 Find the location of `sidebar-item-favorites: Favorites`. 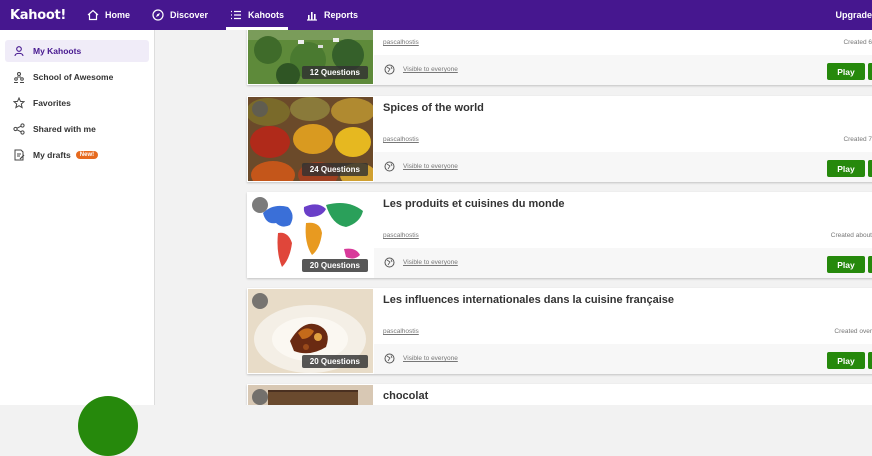

sidebar-item-favorites: Favorites is located at coordinates (77, 103).